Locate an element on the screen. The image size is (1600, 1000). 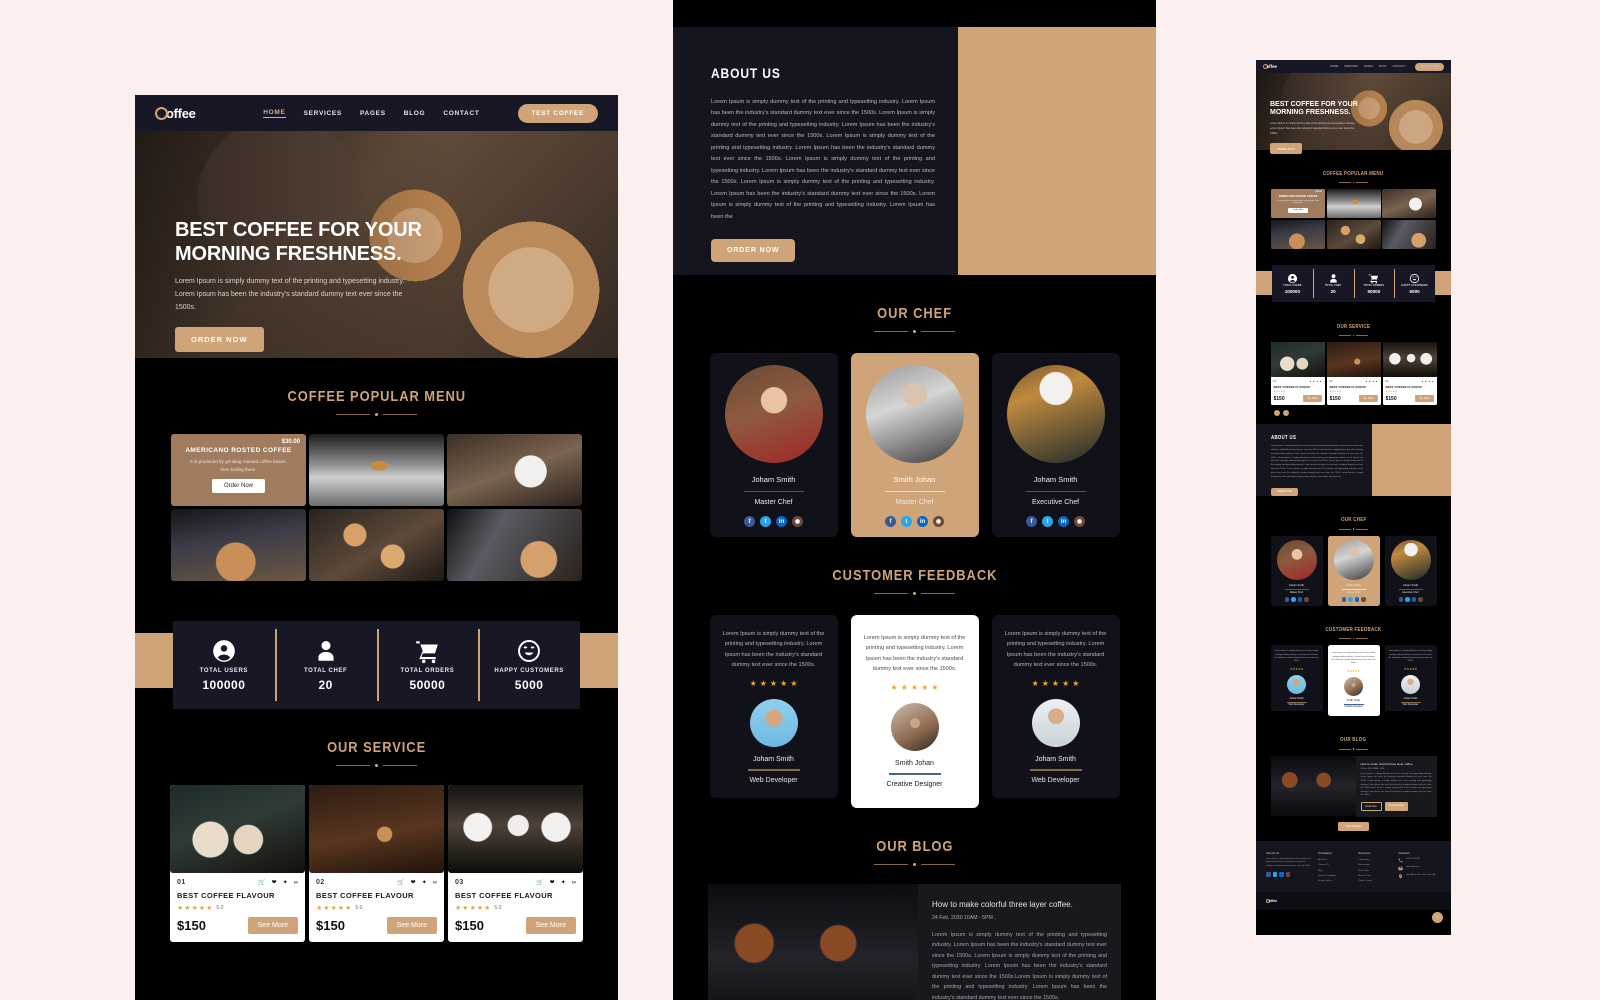
footer-link: Privacy policy is located at coordinates (1335, 881).